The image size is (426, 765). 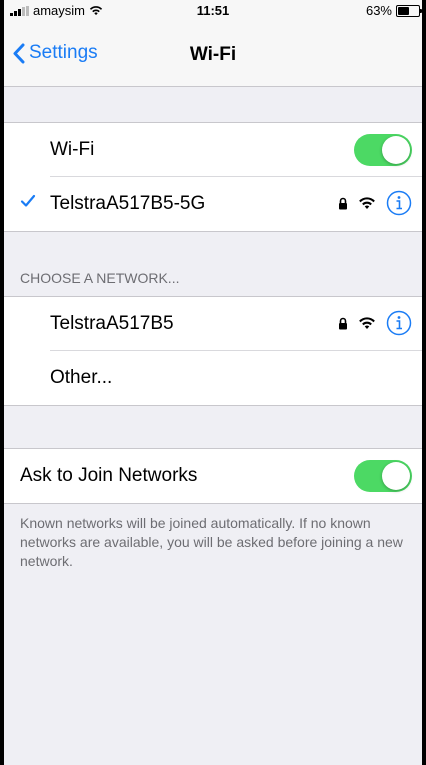 I want to click on ask-to-join-group: Ask to Join Networks, so click(x=213, y=476).